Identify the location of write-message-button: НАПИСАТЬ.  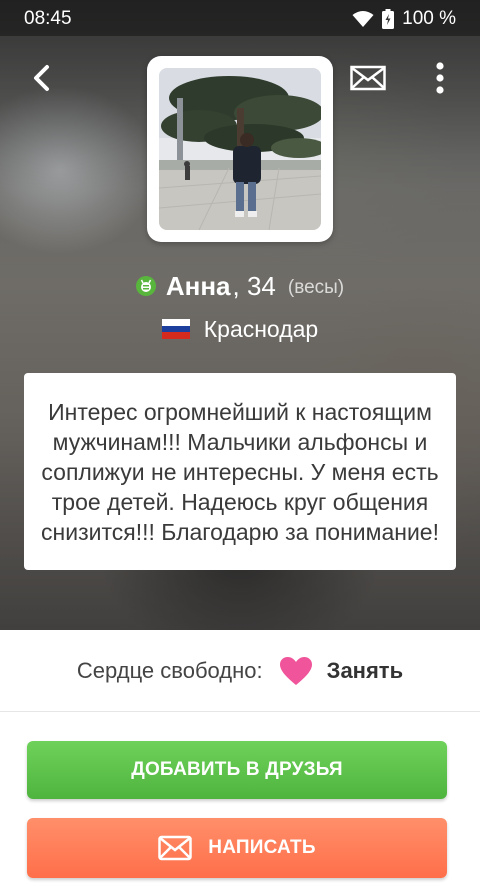
(237, 848).